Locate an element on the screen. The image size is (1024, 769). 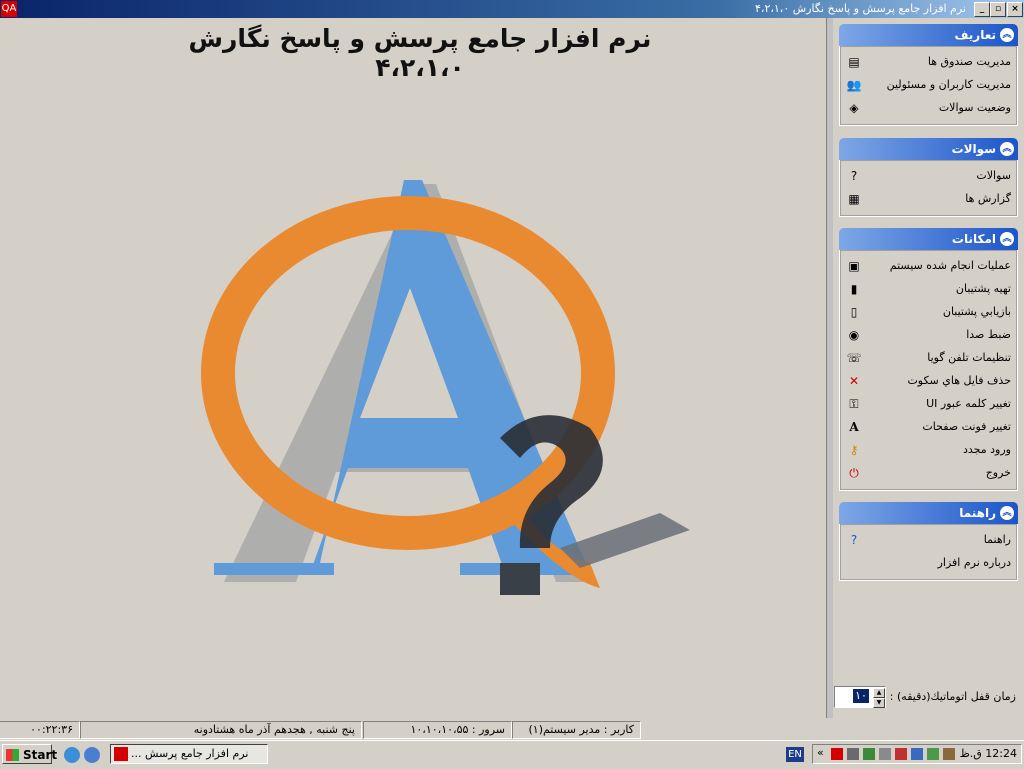
status-icon: ◈ is located at coordinates (854, 108).